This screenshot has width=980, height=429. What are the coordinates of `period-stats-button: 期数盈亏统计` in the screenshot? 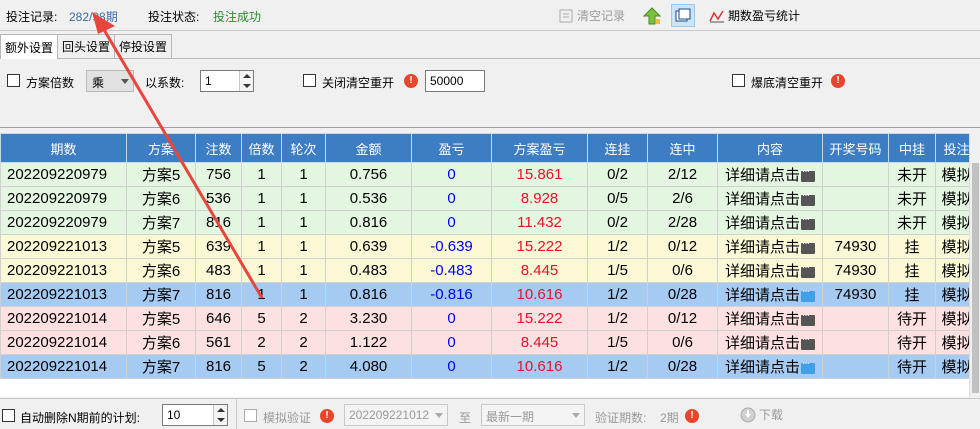 It's located at (754, 15).